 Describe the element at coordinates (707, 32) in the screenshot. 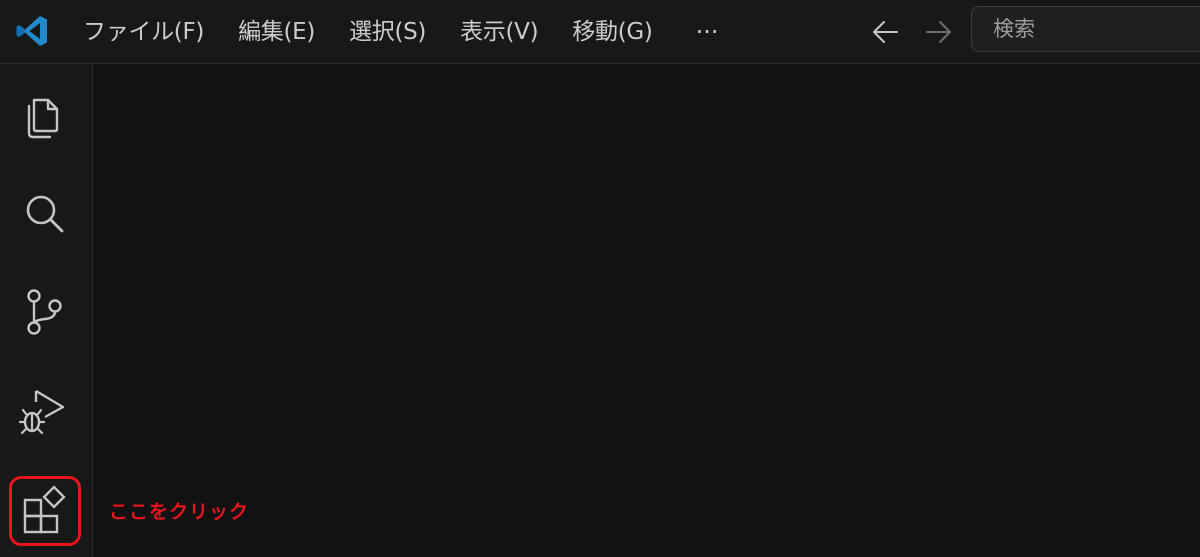

I see `menu-more-button: ···` at that location.